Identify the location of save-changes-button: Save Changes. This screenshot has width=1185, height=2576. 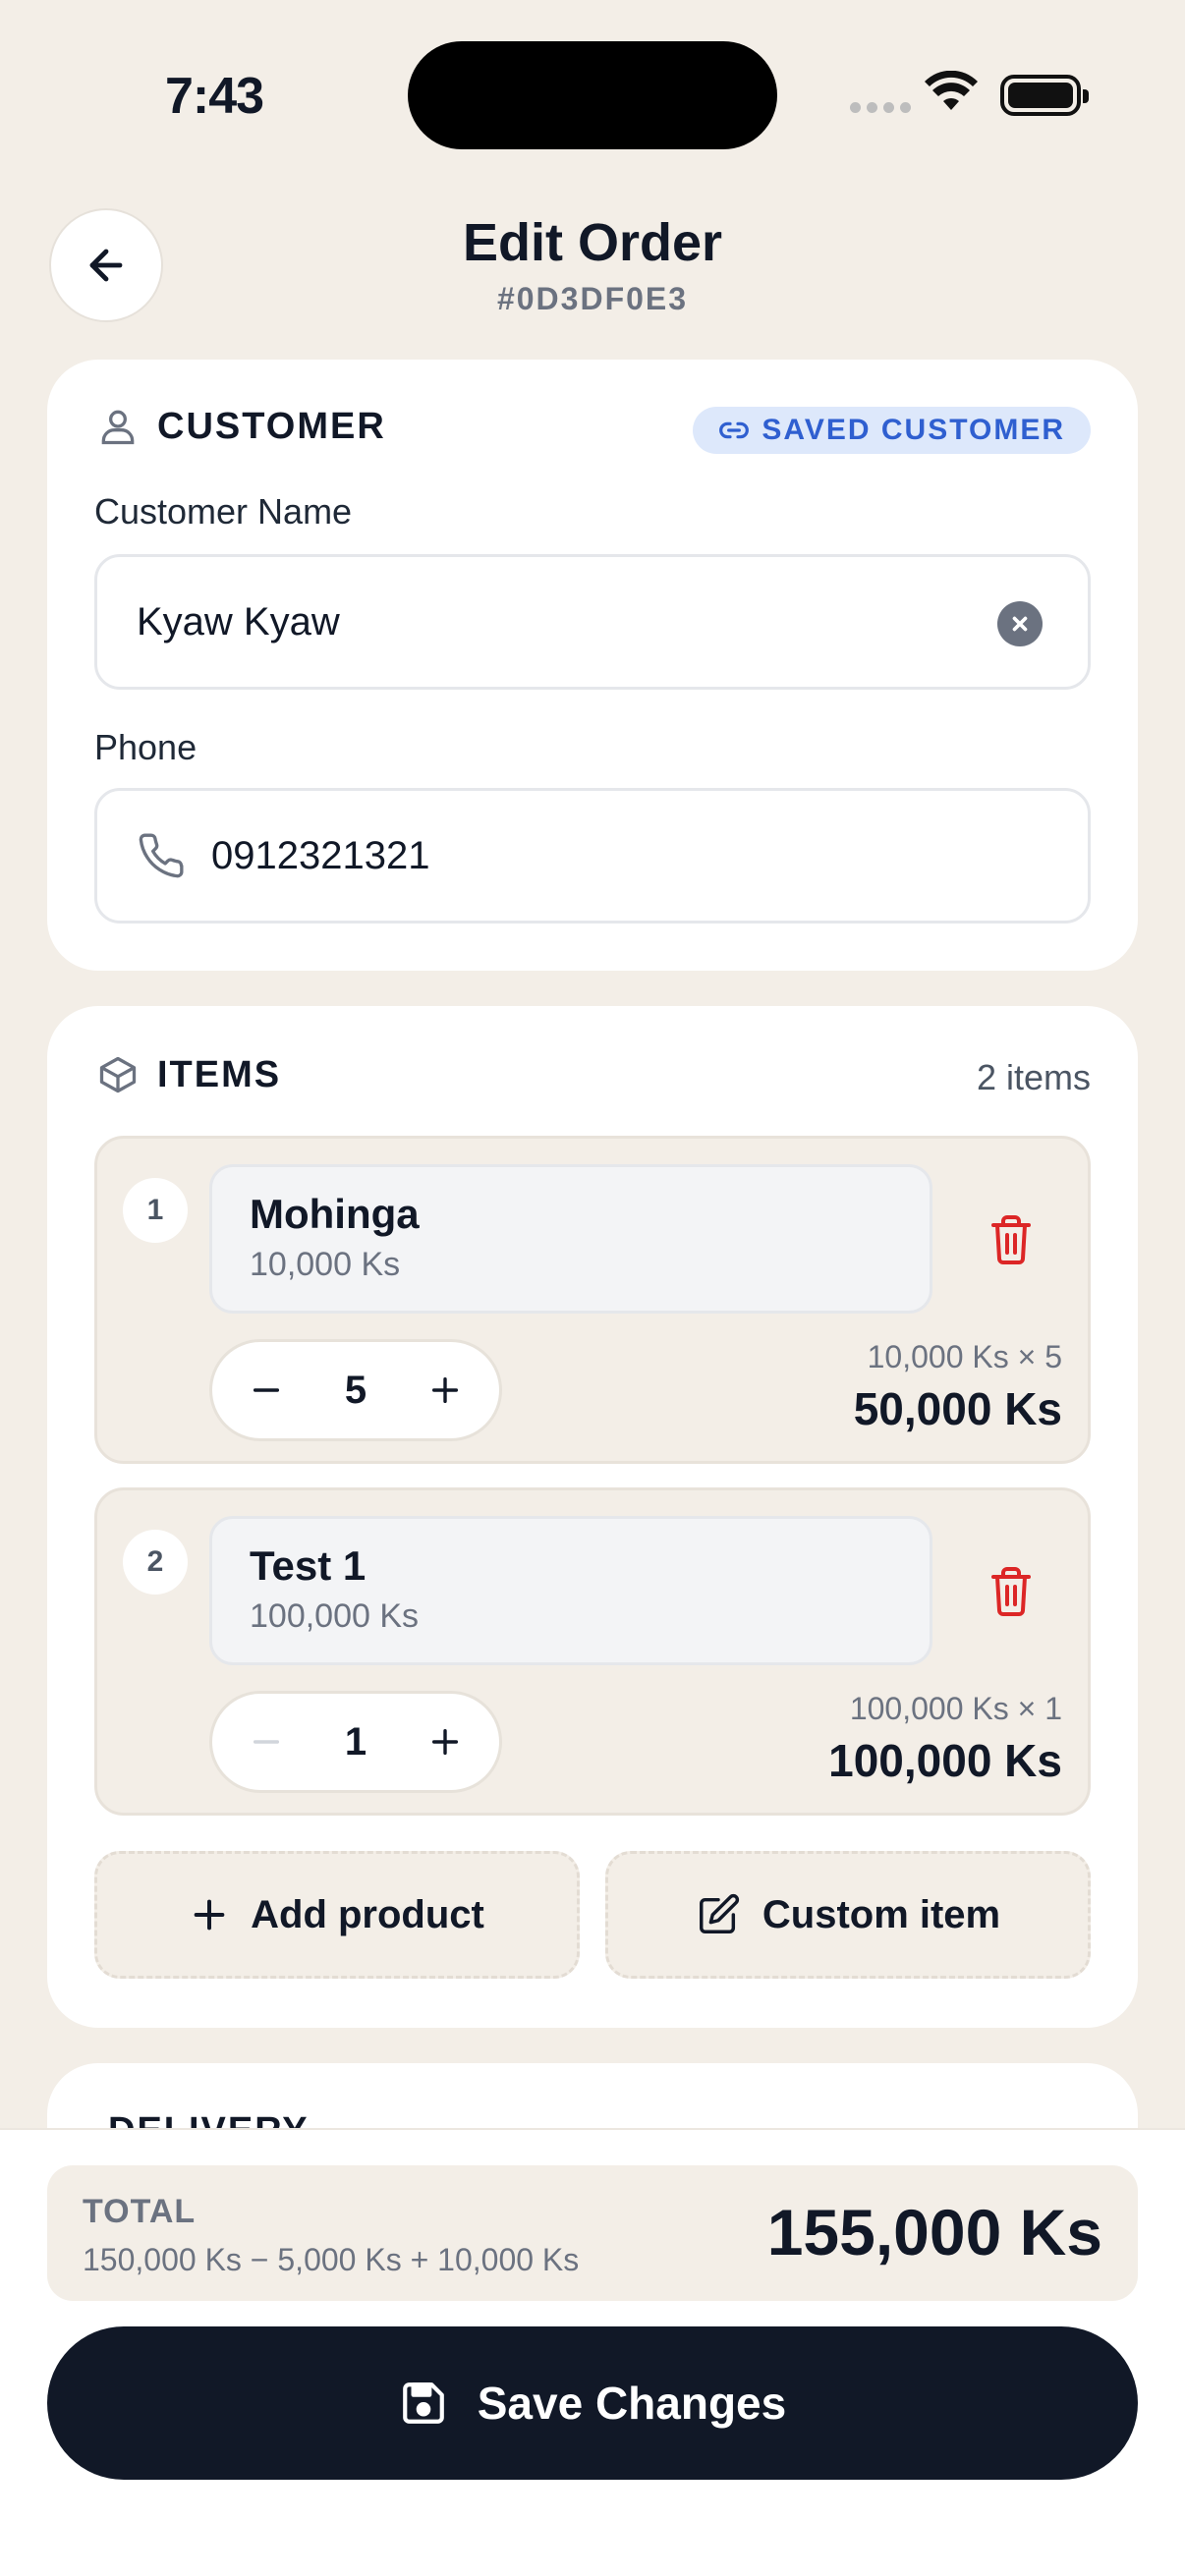
(592, 2403).